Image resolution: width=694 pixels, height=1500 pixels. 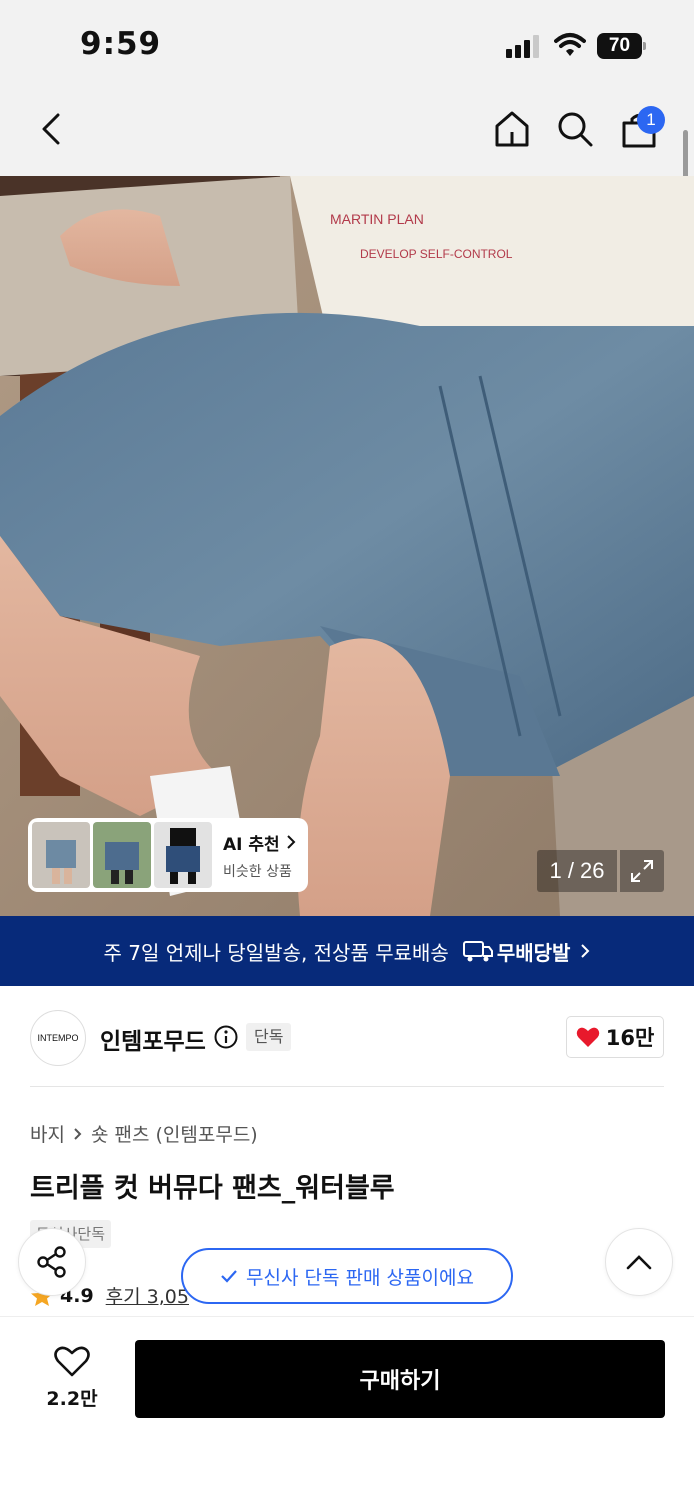 I want to click on free-delivery-text: 무배당발, so click(x=533, y=952).